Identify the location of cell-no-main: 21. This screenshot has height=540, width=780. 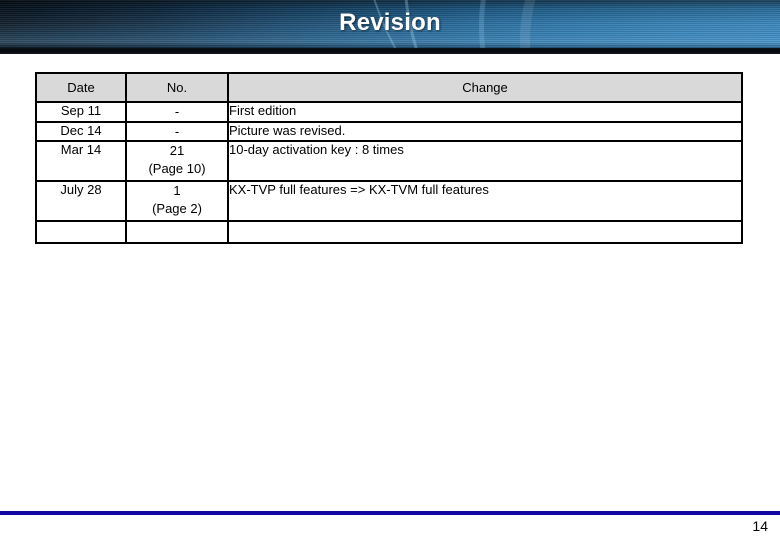
(177, 151).